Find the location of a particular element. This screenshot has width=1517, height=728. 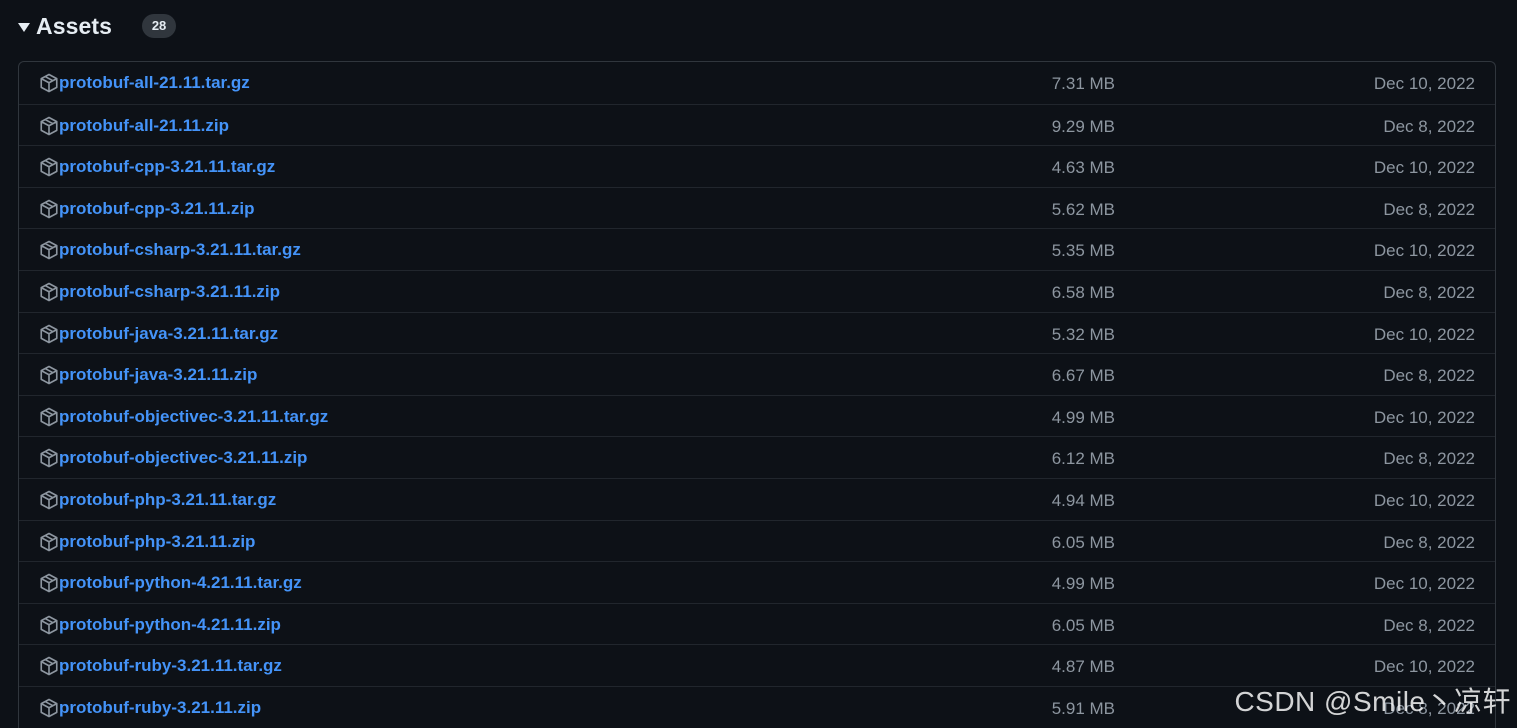

asset-size: 5.62 MB is located at coordinates (1083, 209).